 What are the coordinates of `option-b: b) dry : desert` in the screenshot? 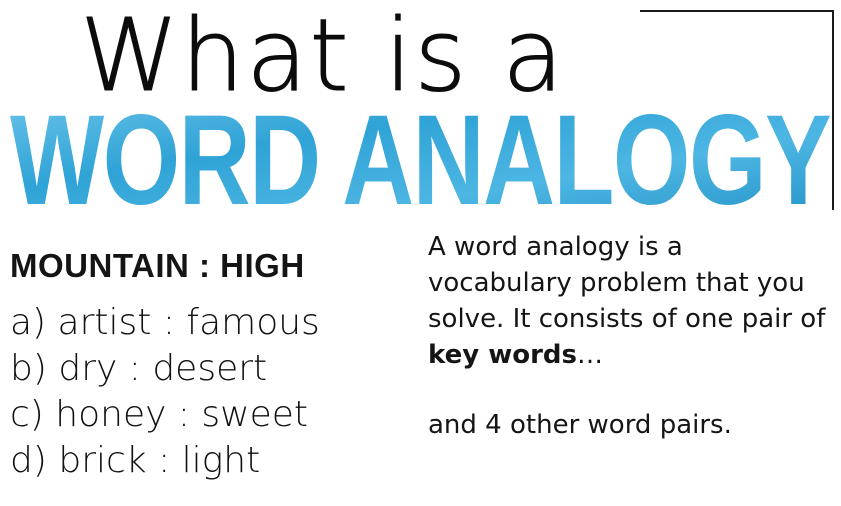 It's located at (139, 368).